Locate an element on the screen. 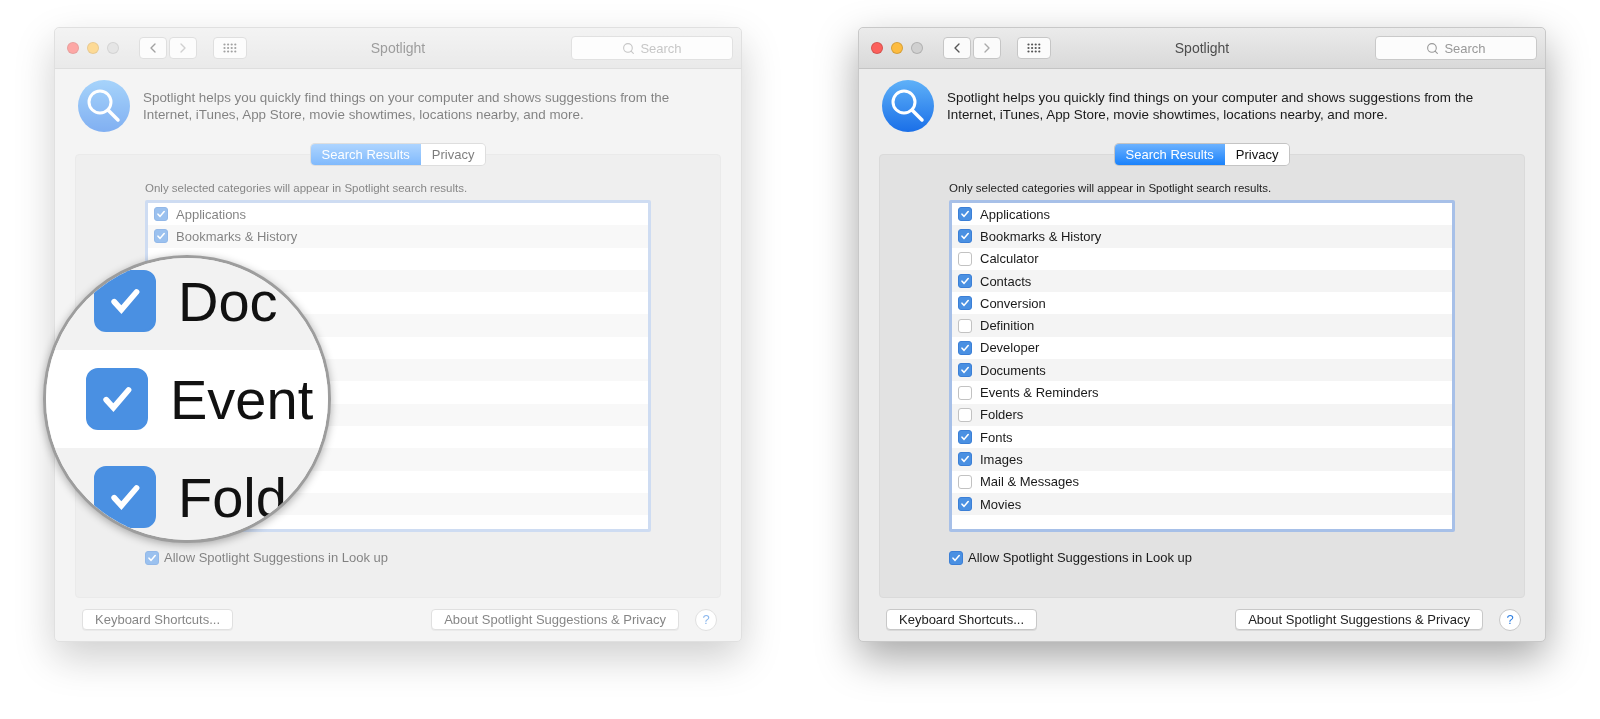 This screenshot has height=719, width=1600. list-row: Definition is located at coordinates (1202, 325).